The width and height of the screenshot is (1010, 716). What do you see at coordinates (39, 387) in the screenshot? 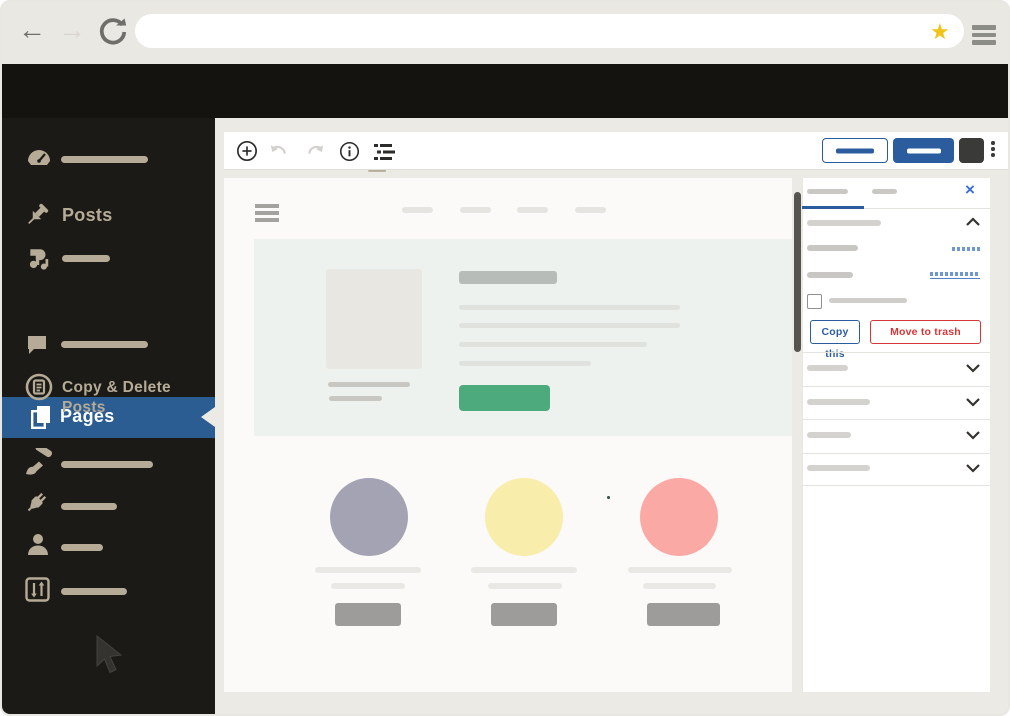
I see `copy-delete-icon` at bounding box center [39, 387].